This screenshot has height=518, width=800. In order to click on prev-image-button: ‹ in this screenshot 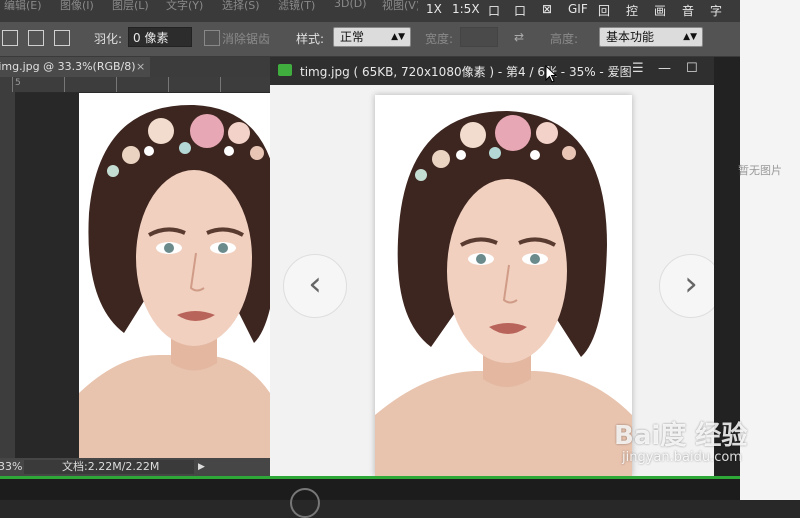, I will do `click(315, 286)`.